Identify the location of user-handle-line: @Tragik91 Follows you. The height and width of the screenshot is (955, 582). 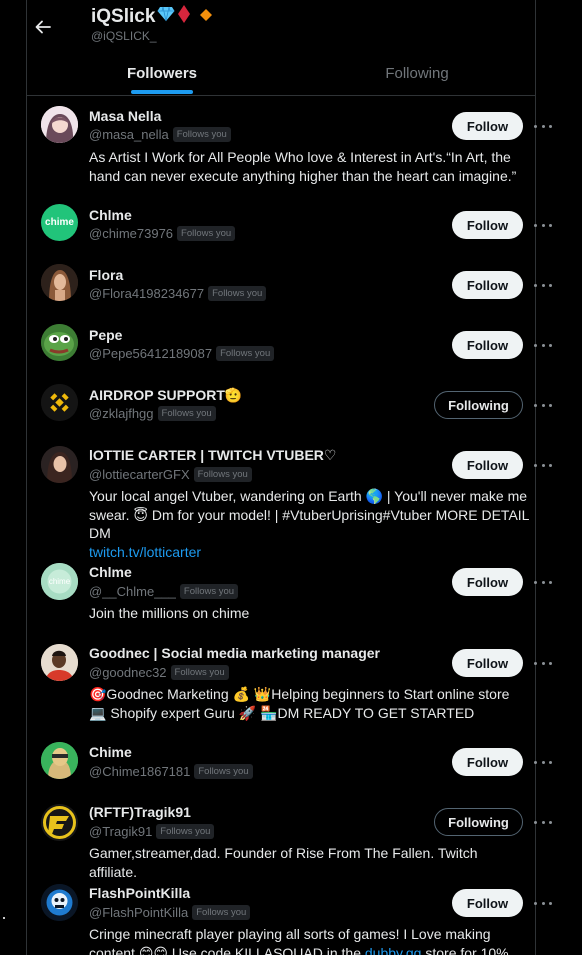
(152, 831).